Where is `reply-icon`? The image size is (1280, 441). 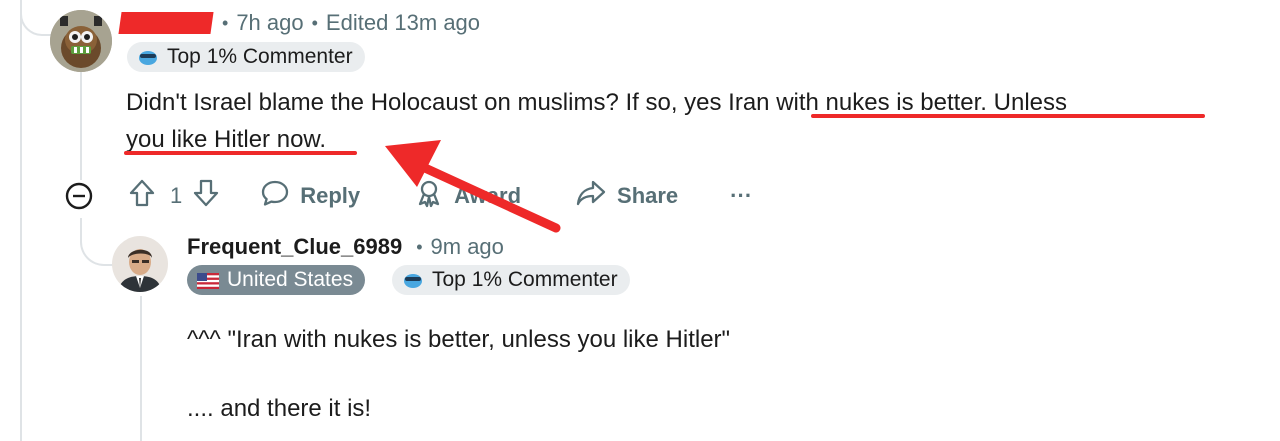 reply-icon is located at coordinates (275, 196).